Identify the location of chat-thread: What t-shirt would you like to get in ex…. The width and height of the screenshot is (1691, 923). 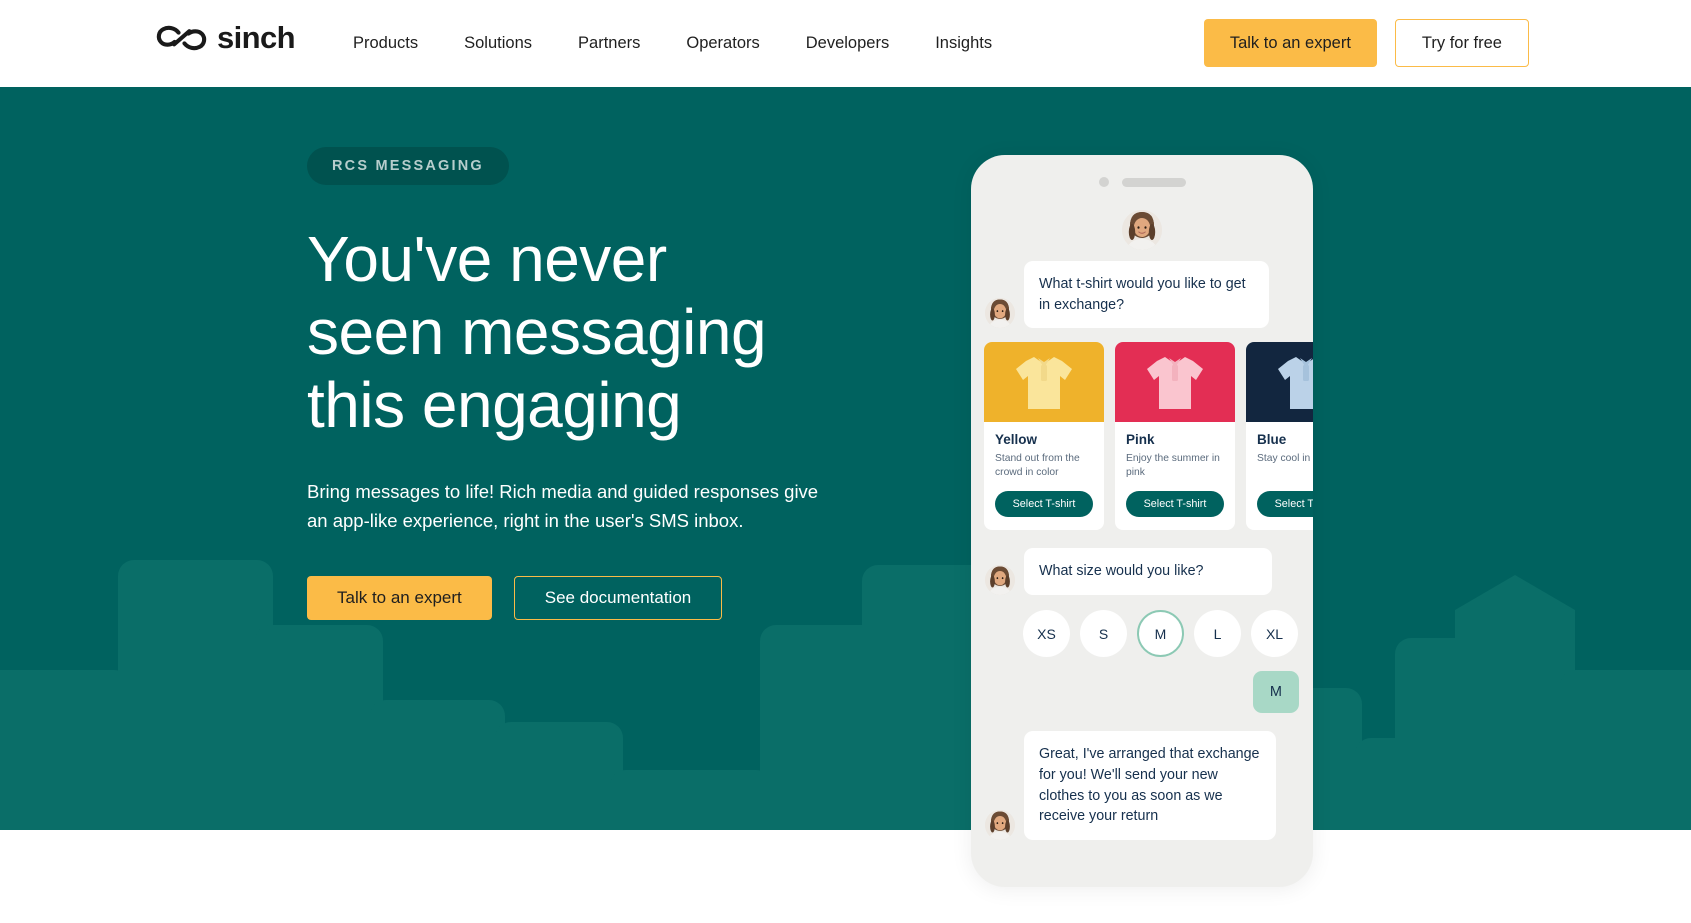
(1142, 545).